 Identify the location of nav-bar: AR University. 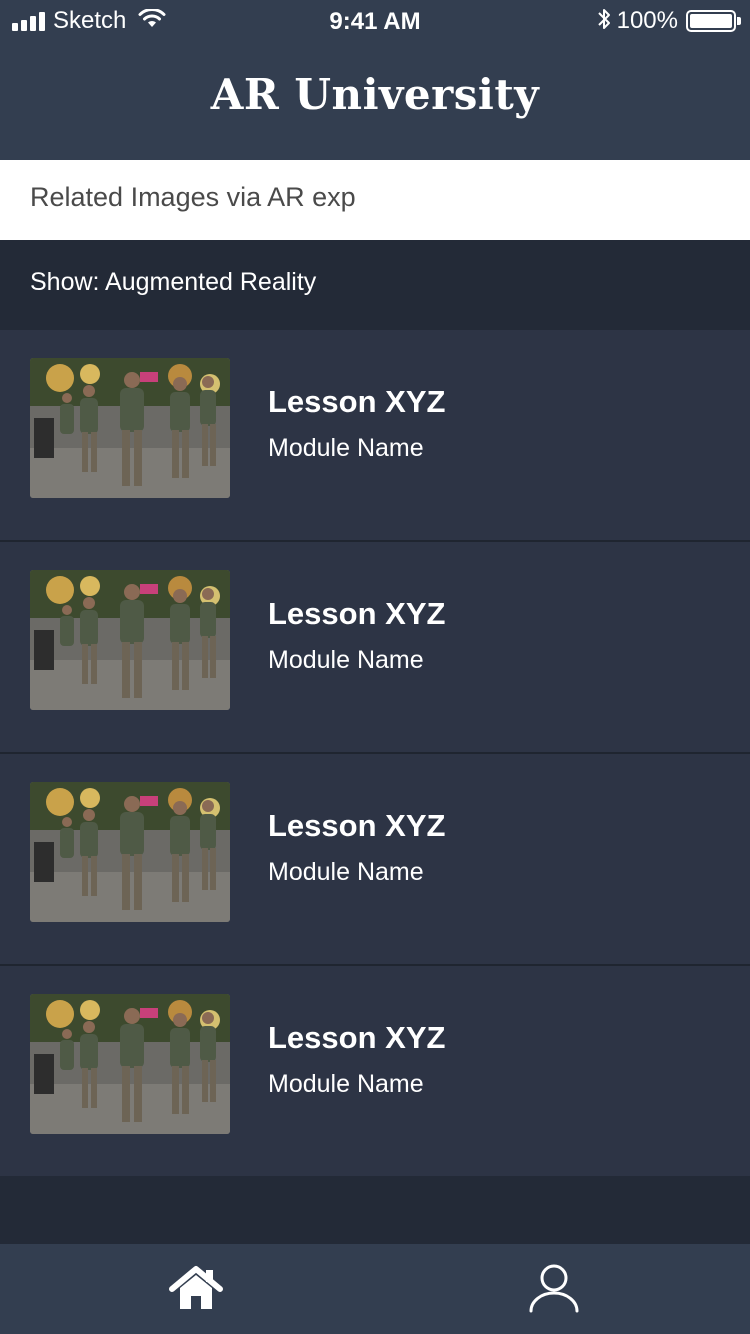
(375, 101).